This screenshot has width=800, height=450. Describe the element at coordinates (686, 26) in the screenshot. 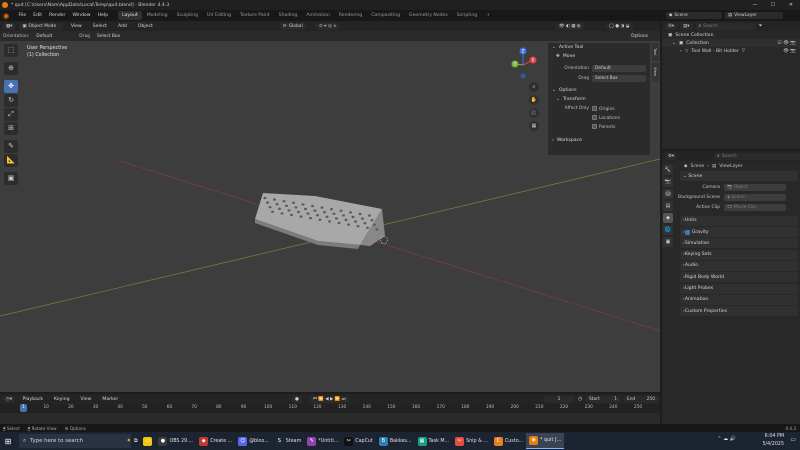

I see `outliner-display-mode: ▤▾` at that location.